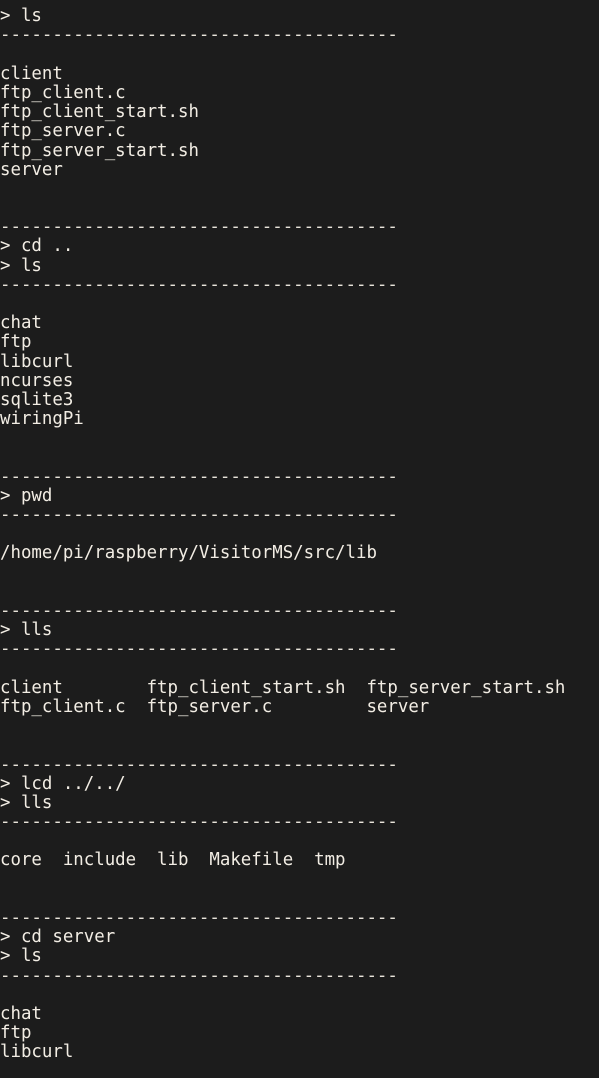  Describe the element at coordinates (31, 169) in the screenshot. I see `output-line: server` at that location.